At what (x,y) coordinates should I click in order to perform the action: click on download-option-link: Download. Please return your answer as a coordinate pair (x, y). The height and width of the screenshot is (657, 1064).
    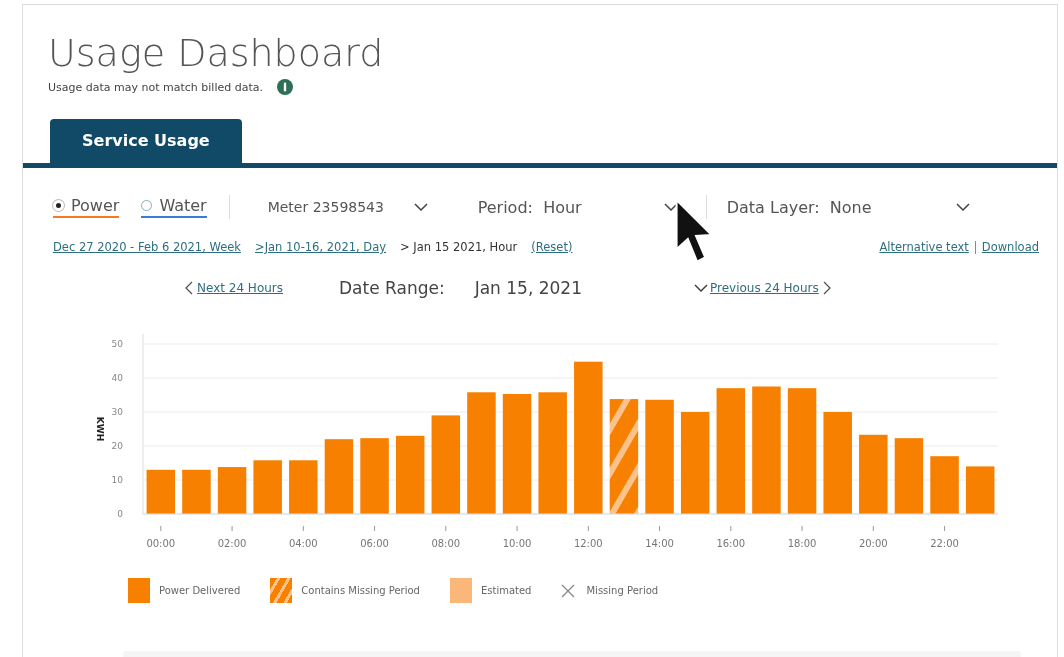
    Looking at the image, I should click on (1010, 247).